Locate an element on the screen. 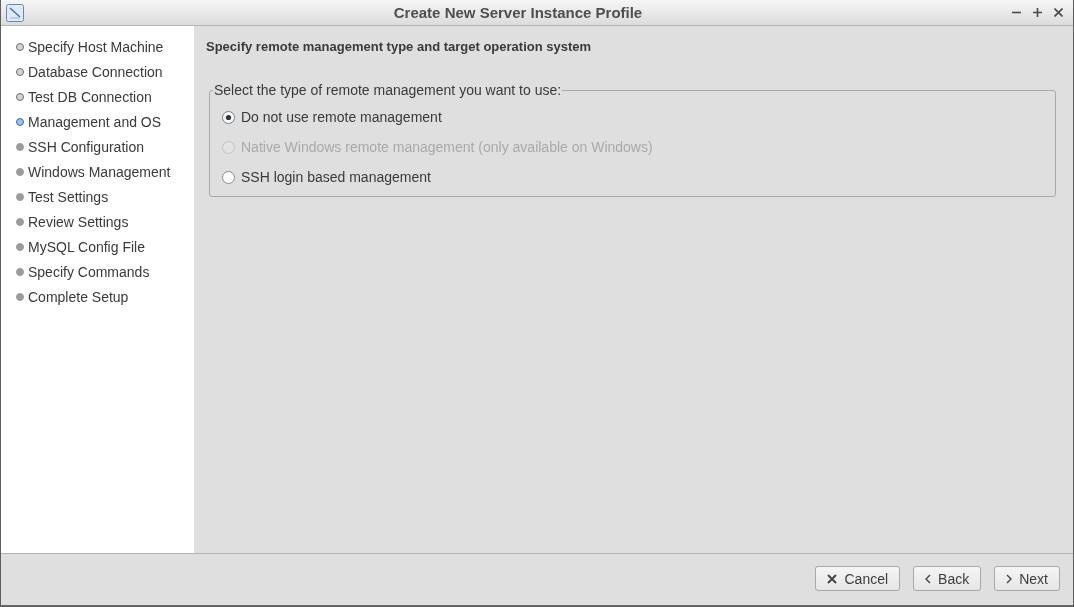 This screenshot has height=607, width=1074. page-heading: Specify remote management type and target operation system is located at coordinates (399, 47).